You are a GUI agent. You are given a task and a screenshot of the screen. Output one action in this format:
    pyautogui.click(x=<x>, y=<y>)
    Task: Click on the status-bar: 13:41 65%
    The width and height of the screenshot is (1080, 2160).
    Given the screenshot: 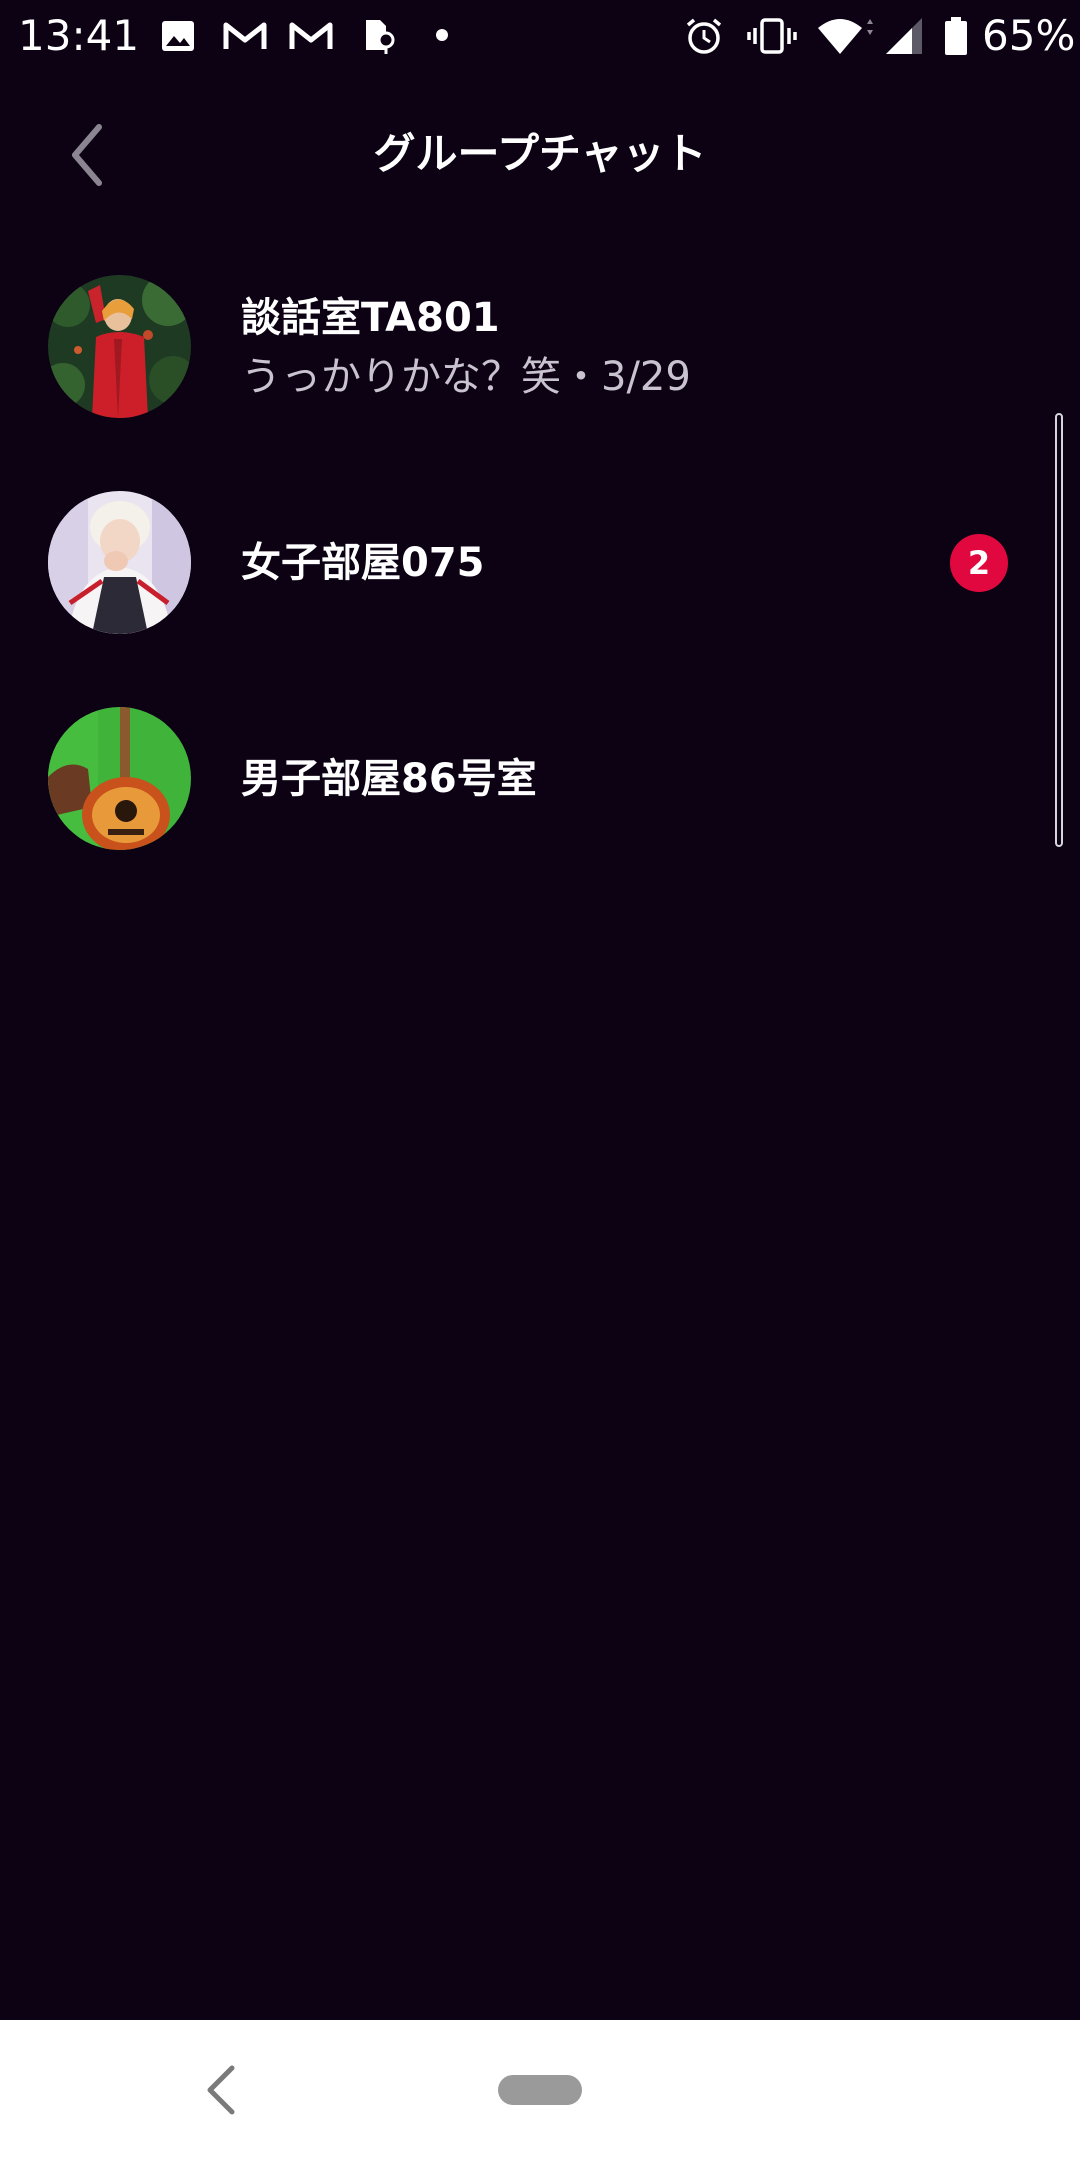 What is the action you would take?
    pyautogui.click(x=540, y=36)
    